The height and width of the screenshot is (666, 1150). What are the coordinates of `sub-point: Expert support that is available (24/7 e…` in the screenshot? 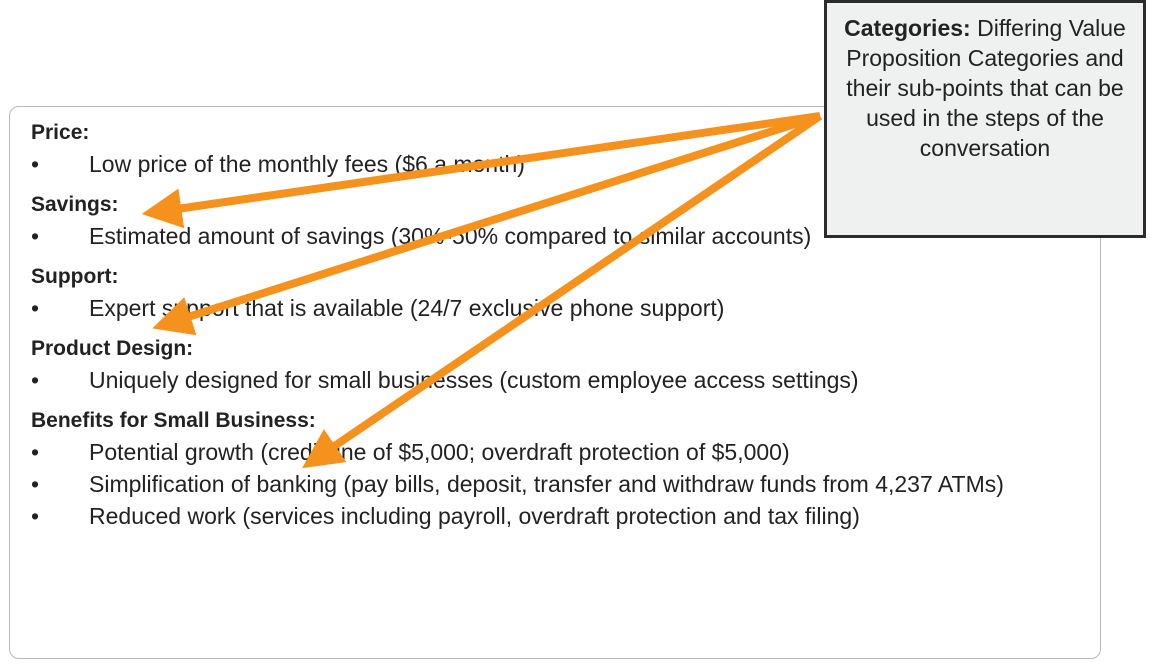 It's located at (556, 308).